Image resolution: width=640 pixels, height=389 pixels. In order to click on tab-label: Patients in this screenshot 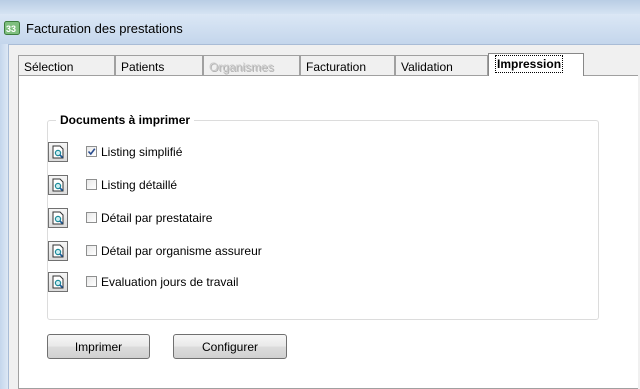, I will do `click(143, 67)`.